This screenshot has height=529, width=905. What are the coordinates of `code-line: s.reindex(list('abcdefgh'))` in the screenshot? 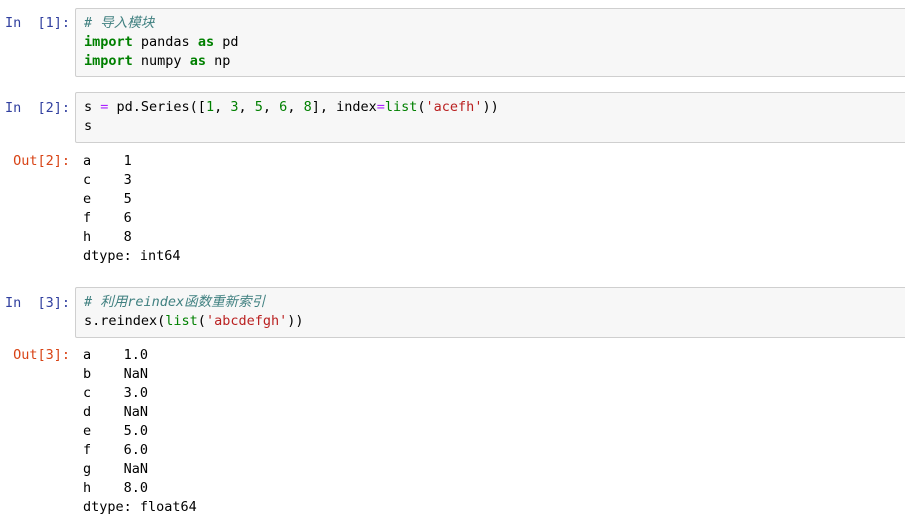 It's located at (494, 321).